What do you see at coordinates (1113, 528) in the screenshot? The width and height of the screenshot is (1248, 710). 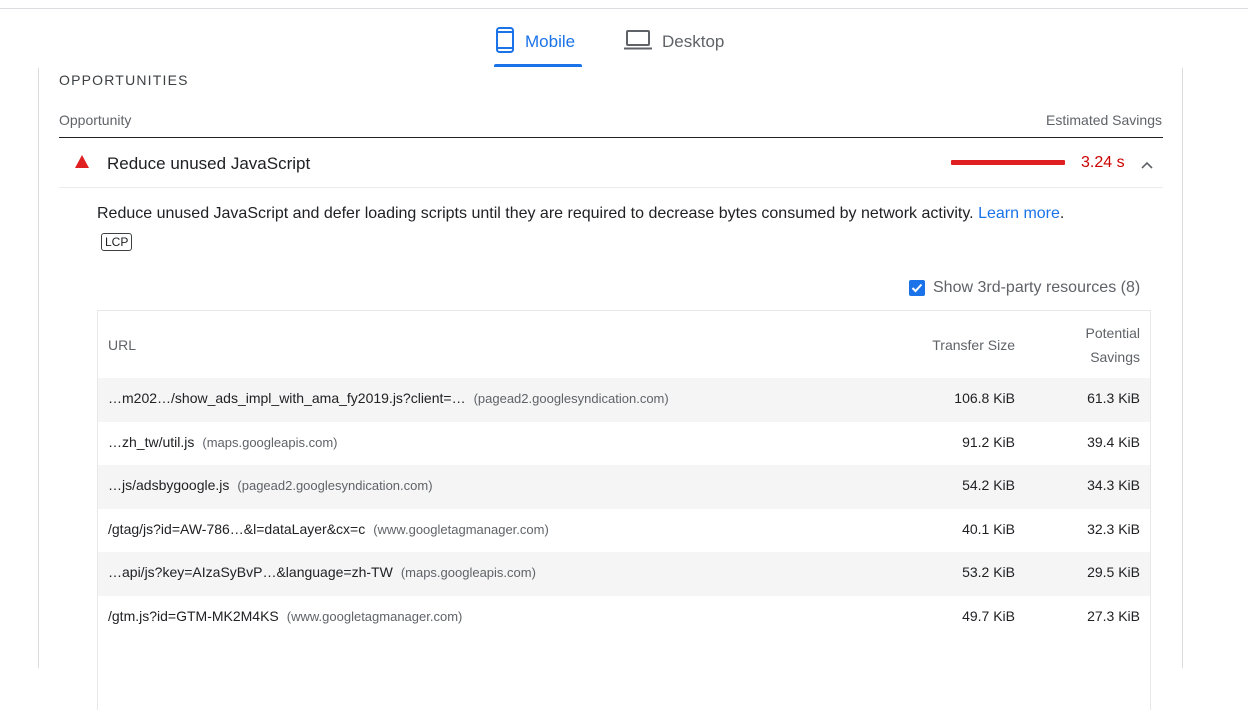 I see `potential-savings-cell: 32.3 KiB` at bounding box center [1113, 528].